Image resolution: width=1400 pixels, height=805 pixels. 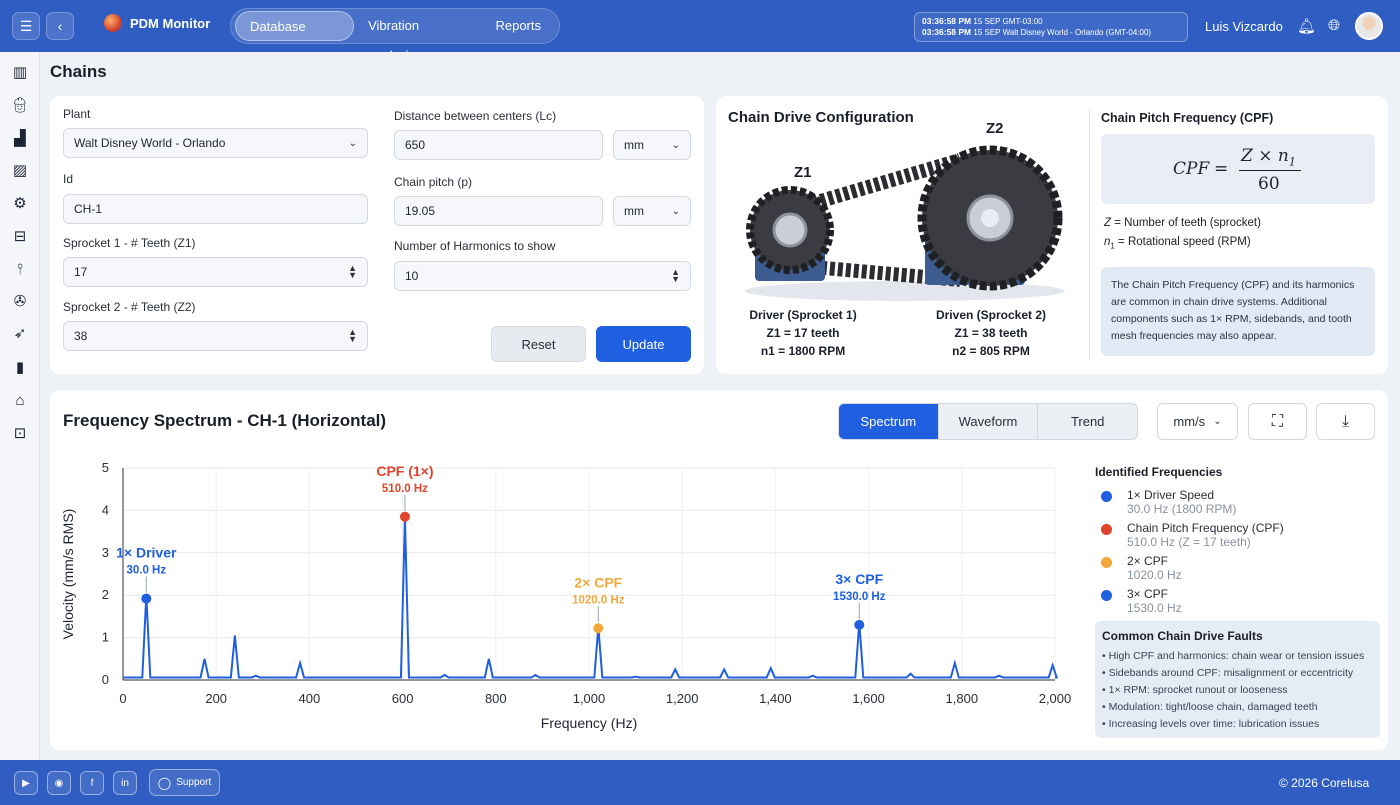 What do you see at coordinates (1369, 26) in the screenshot?
I see `user-avatar` at bounding box center [1369, 26].